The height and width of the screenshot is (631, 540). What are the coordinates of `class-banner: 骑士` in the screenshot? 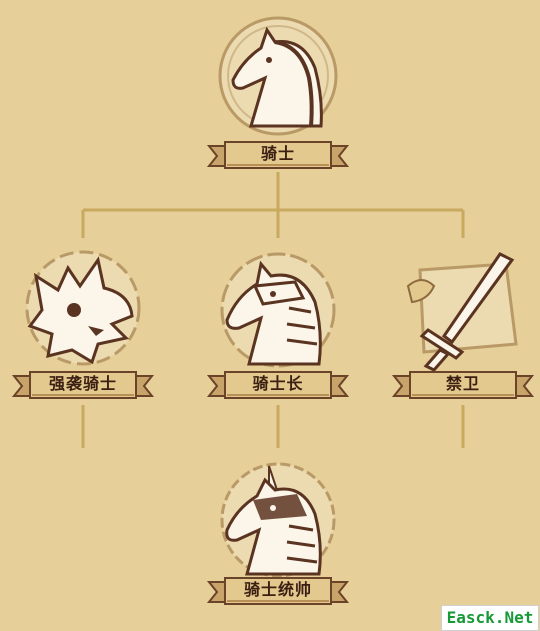 It's located at (278, 155).